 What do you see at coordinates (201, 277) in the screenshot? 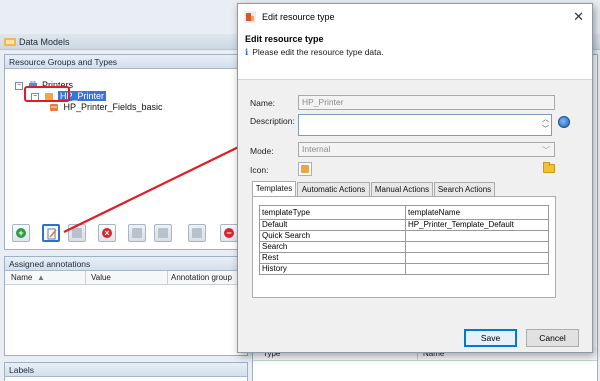
I see `column-annotation-group: Annotation group` at bounding box center [201, 277].